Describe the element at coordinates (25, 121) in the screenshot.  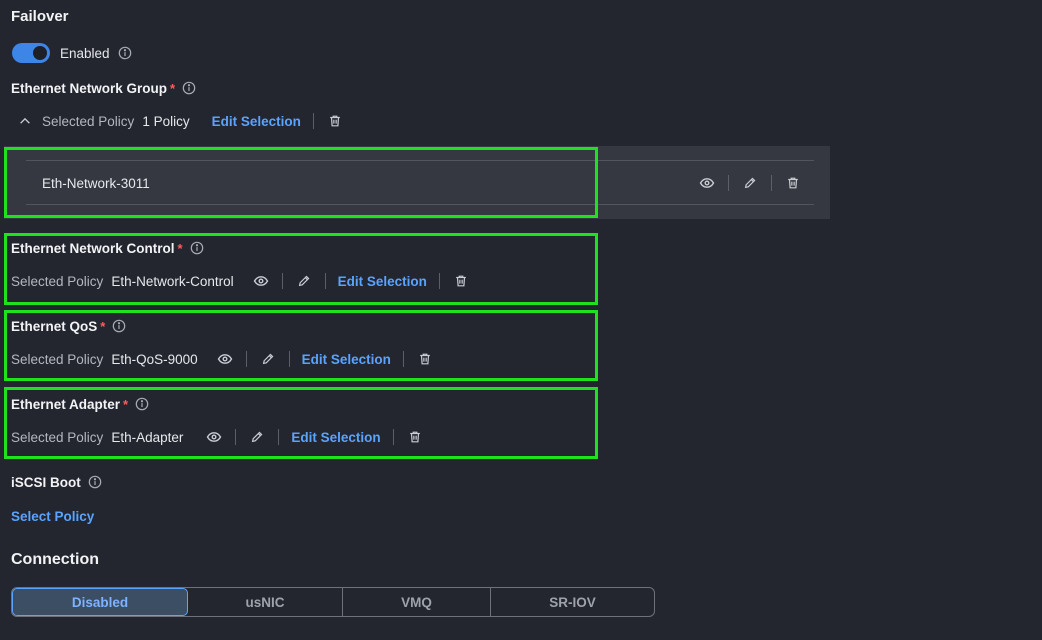
I see `chevron-up-icon` at that location.